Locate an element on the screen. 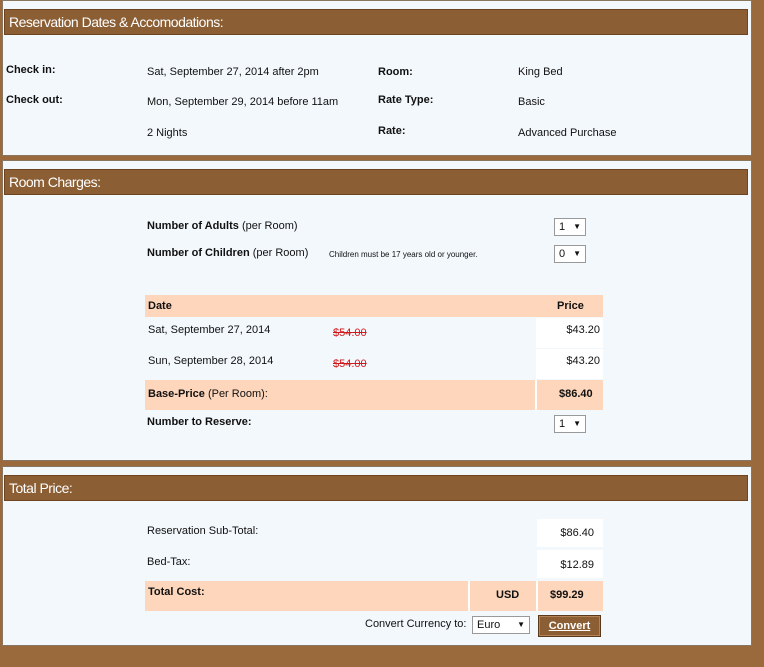  room-charges-header: Room Charges: is located at coordinates (376, 182).